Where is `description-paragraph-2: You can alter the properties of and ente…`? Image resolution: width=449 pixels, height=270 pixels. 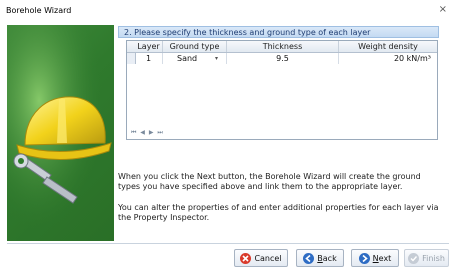 description-paragraph-2: You can alter the properties of and ente… is located at coordinates (278, 212).